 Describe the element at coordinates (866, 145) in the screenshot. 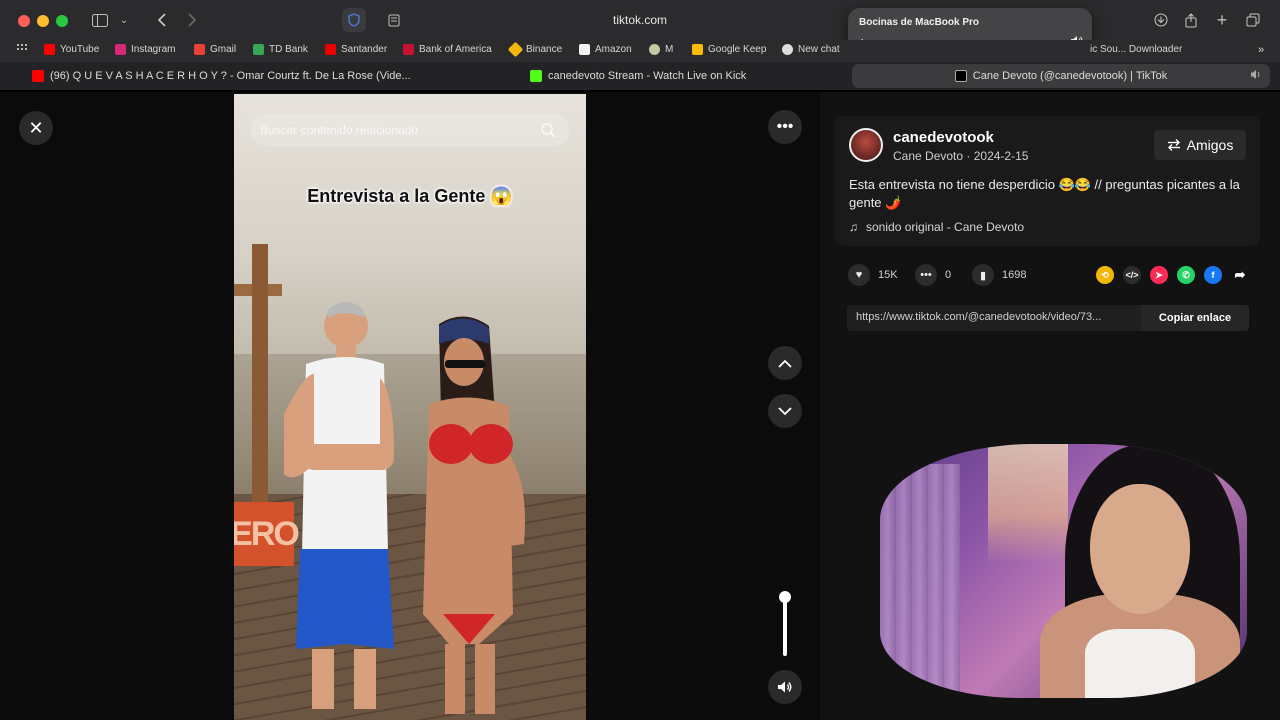

I see `avatar` at that location.